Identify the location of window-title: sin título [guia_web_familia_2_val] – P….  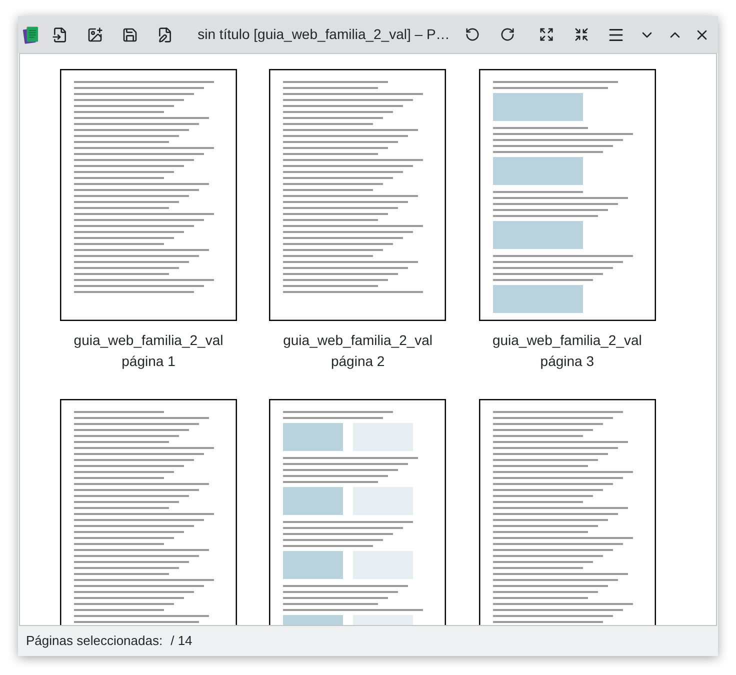
(324, 34).